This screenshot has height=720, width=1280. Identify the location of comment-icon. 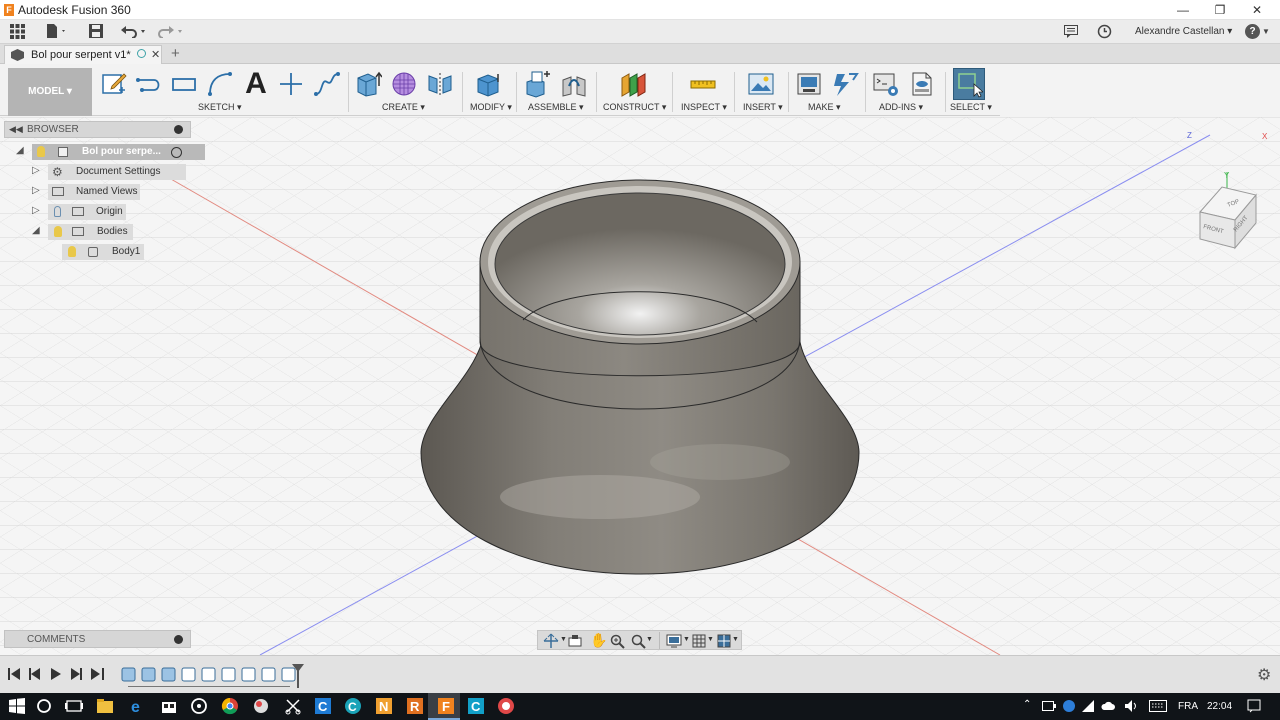
(1071, 31).